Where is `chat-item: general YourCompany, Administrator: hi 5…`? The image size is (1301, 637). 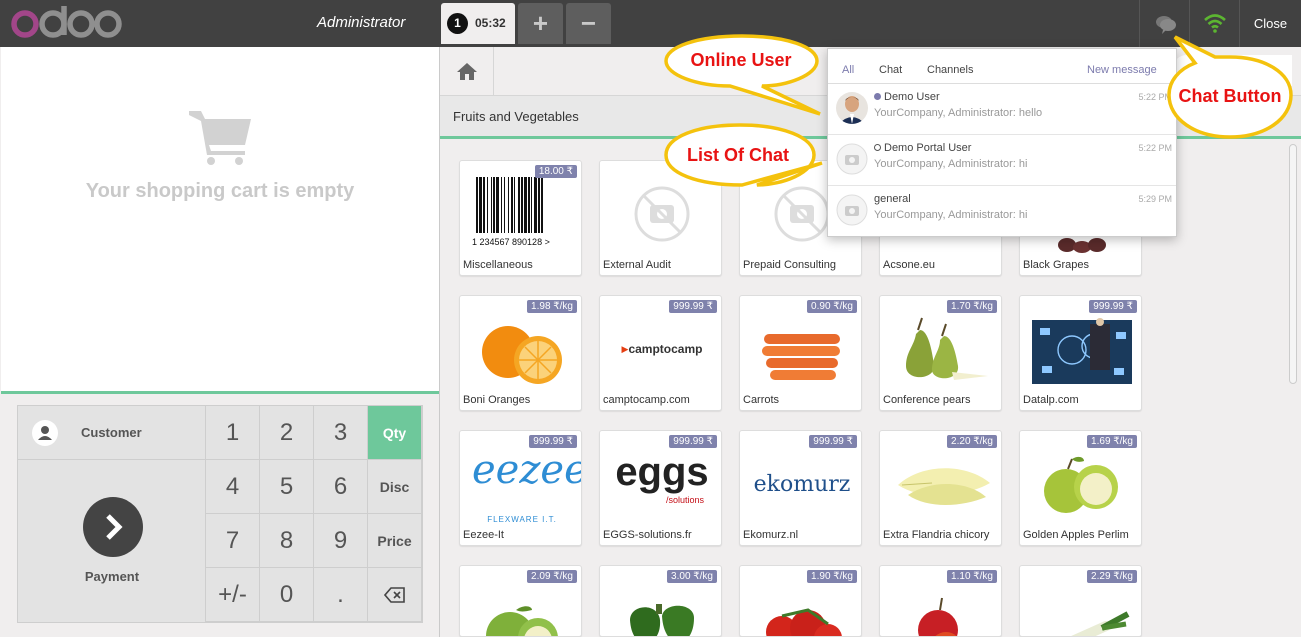 chat-item: general YourCompany, Administrator: hi 5… is located at coordinates (1002, 211).